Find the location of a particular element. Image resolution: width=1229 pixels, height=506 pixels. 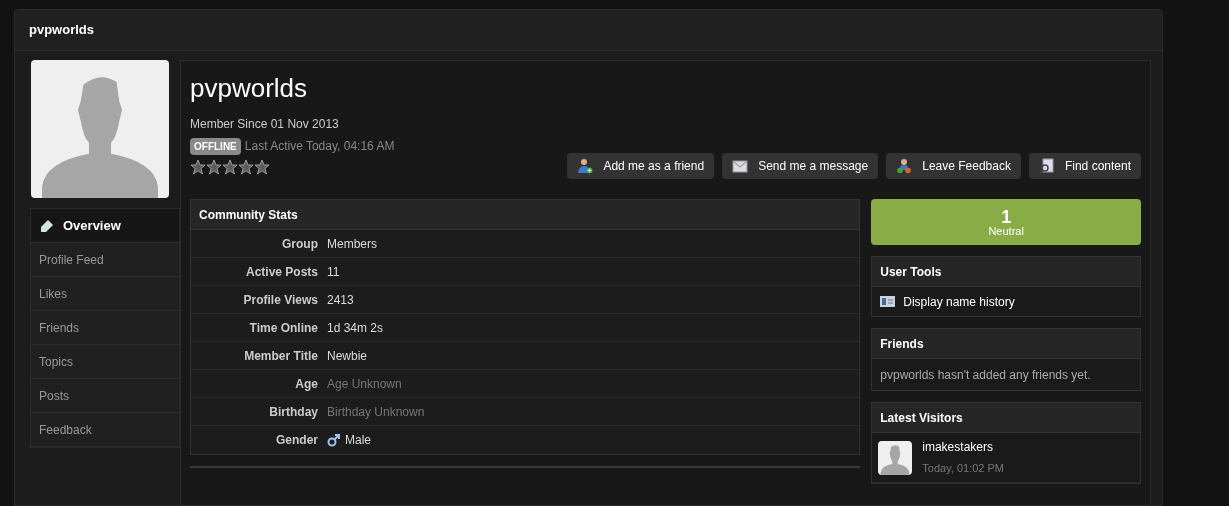

nav-item: Feedback is located at coordinates (105, 430).